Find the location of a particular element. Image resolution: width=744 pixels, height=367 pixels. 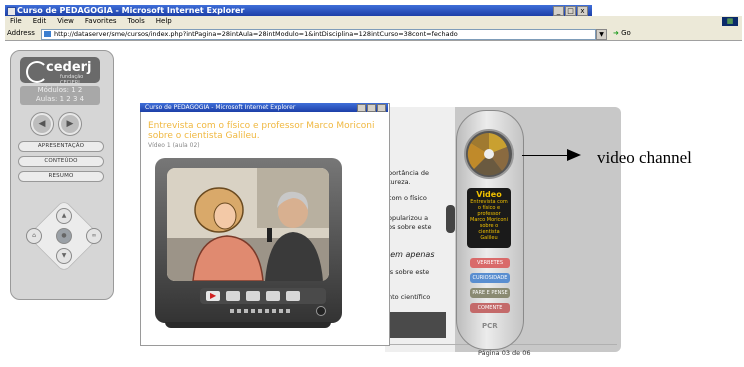

content-text: is sobre este is located at coordinates (409, 272).